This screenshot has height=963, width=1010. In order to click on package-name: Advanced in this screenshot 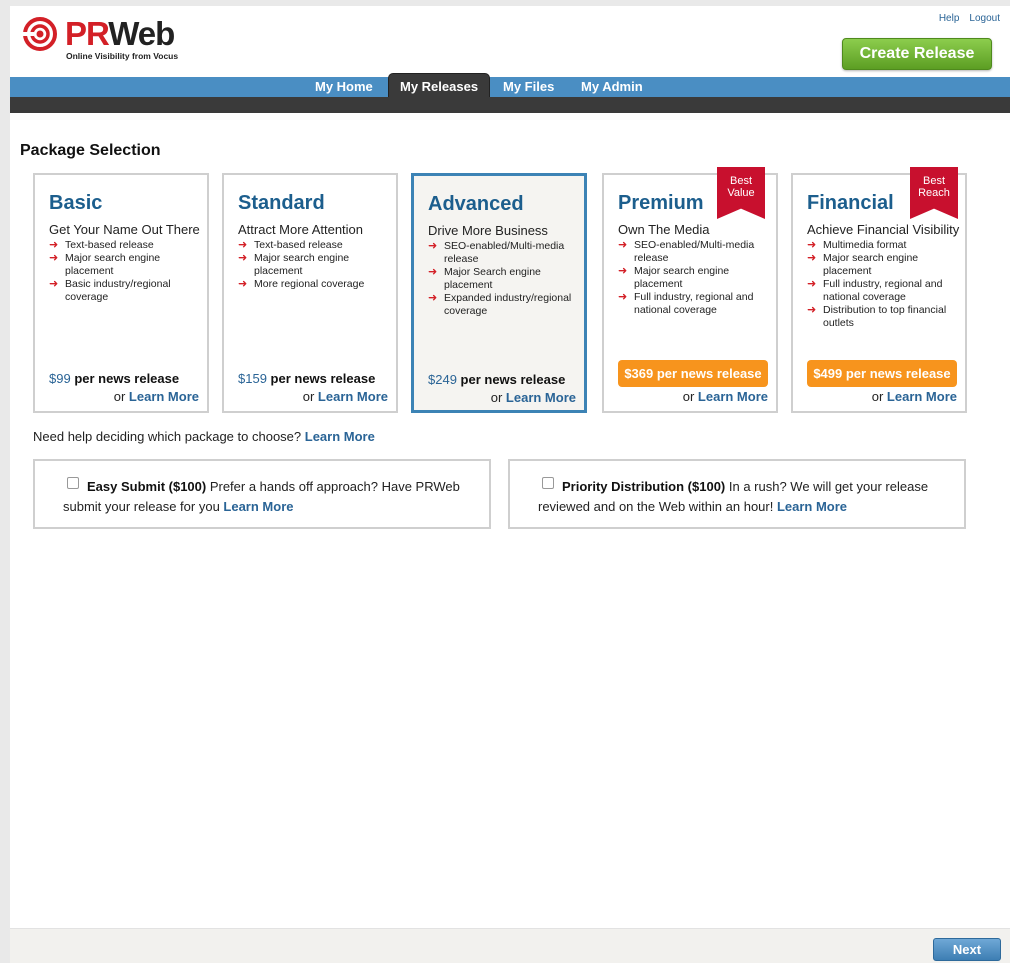, I will do `click(476, 204)`.